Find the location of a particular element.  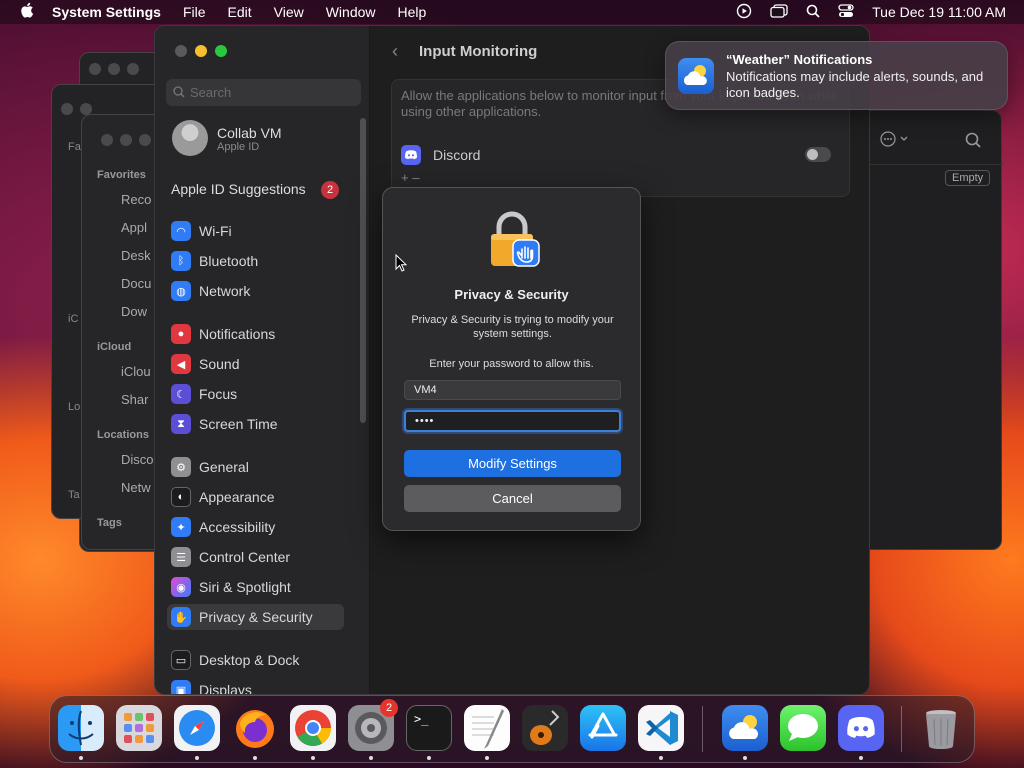

close-button is located at coordinates (181, 51).